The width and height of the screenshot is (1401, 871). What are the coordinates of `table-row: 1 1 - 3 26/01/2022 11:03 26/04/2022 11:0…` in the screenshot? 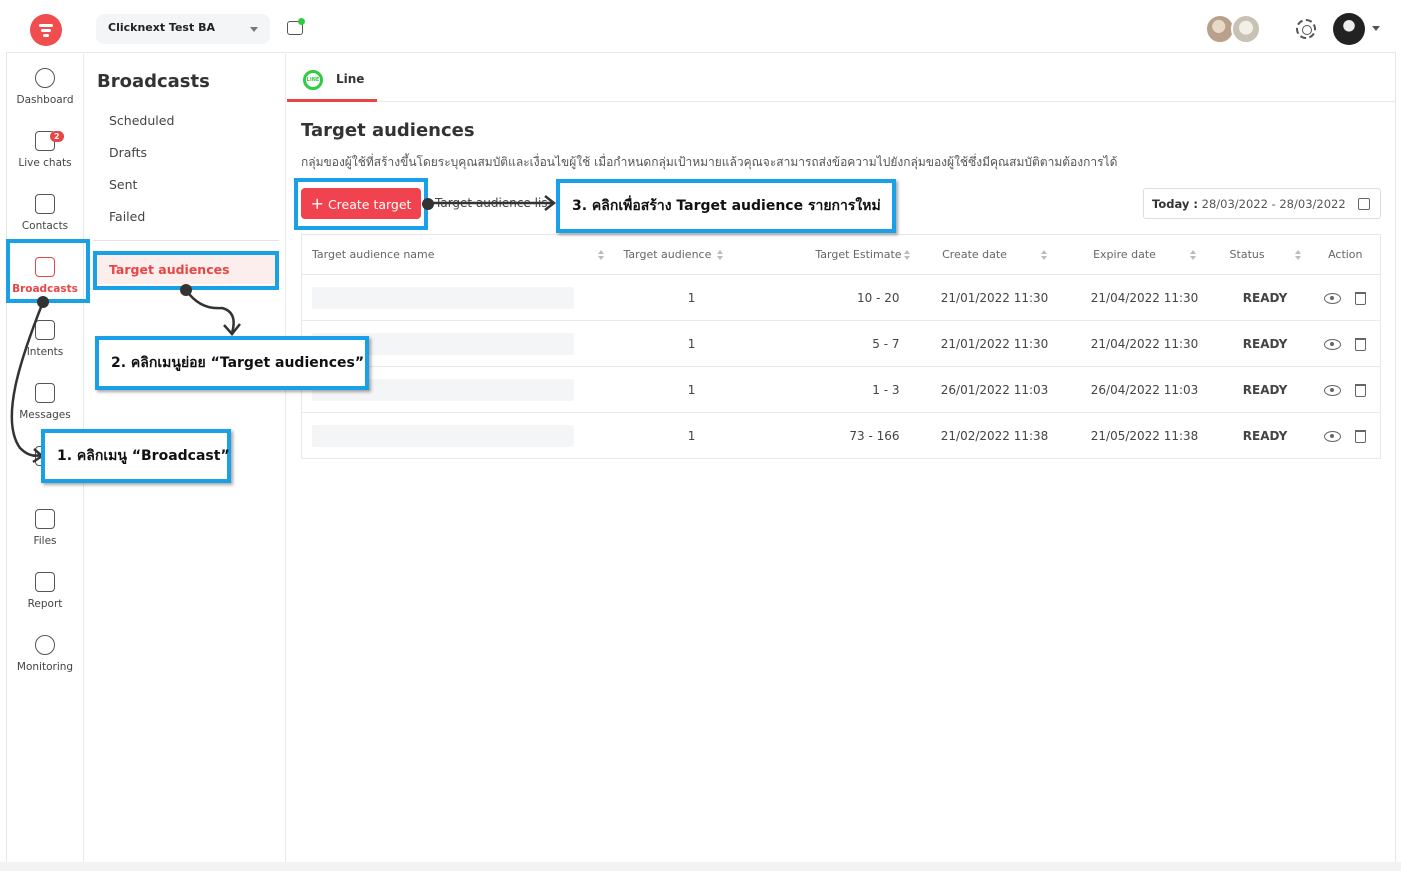 It's located at (841, 389).